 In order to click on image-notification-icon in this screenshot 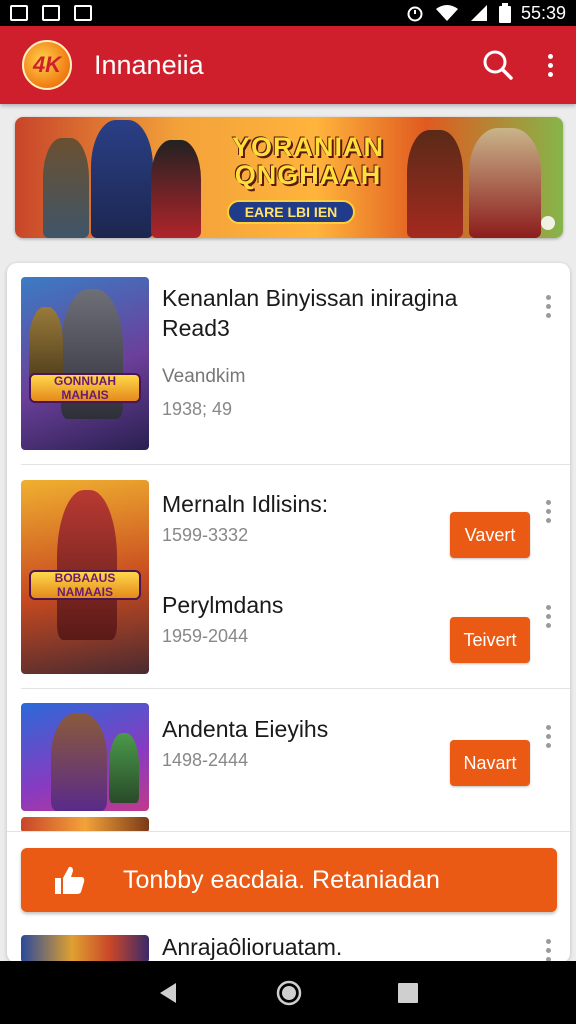, I will do `click(83, 13)`.